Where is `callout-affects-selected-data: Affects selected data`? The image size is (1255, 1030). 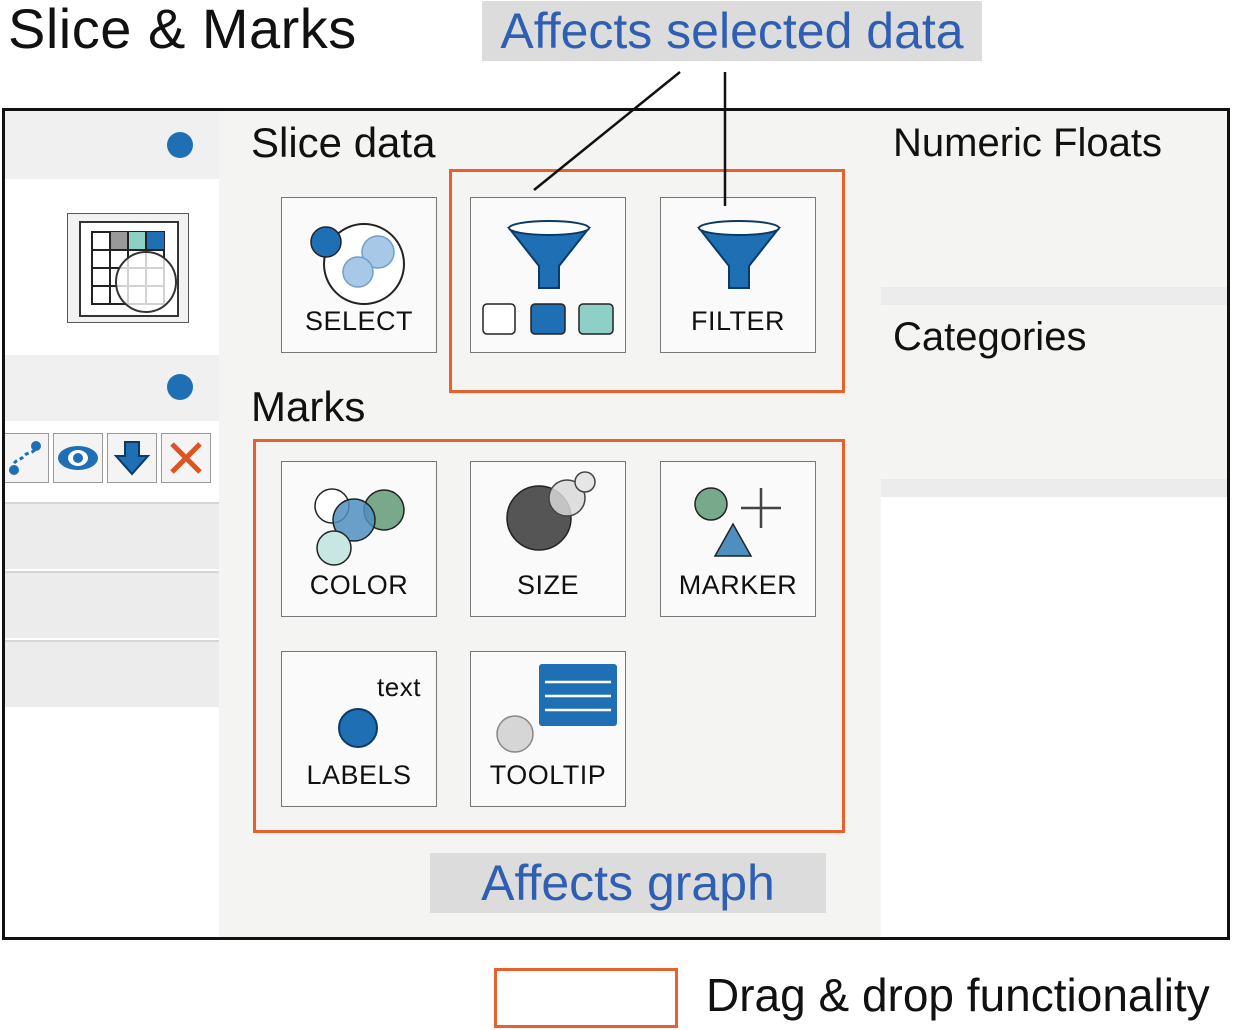 callout-affects-selected-data: Affects selected data is located at coordinates (732, 31).